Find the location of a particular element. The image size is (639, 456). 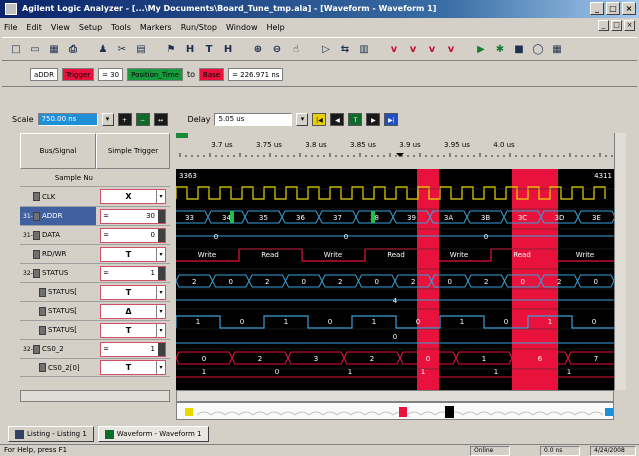

trigger-value: 30 is located at coordinates (134, 216).